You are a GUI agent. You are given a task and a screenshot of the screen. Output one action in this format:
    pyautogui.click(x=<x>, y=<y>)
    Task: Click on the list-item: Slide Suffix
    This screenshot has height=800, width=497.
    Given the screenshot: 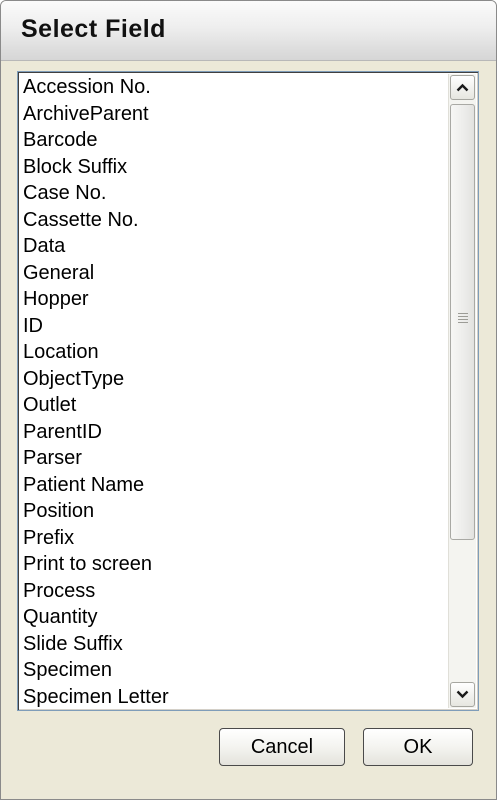 What is the action you would take?
    pyautogui.click(x=235, y=644)
    